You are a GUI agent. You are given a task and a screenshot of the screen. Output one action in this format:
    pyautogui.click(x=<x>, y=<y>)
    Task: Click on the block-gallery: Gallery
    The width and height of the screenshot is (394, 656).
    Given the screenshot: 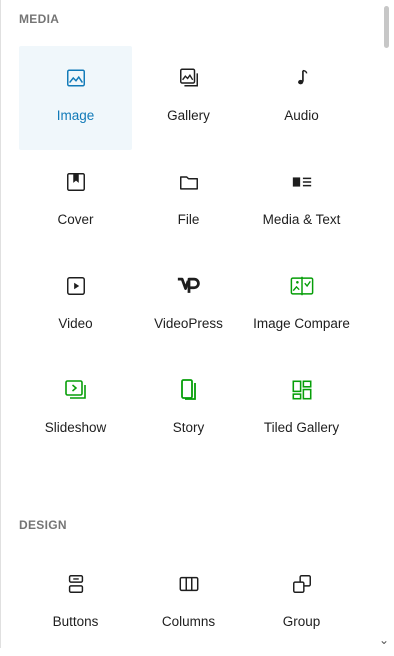 What is the action you would take?
    pyautogui.click(x=188, y=98)
    